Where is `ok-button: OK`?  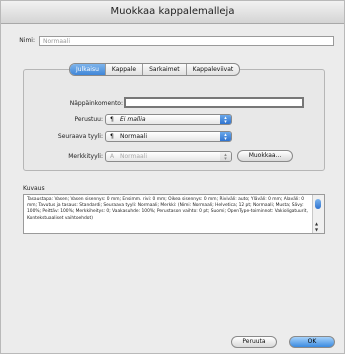 ok-button: OK is located at coordinates (312, 342).